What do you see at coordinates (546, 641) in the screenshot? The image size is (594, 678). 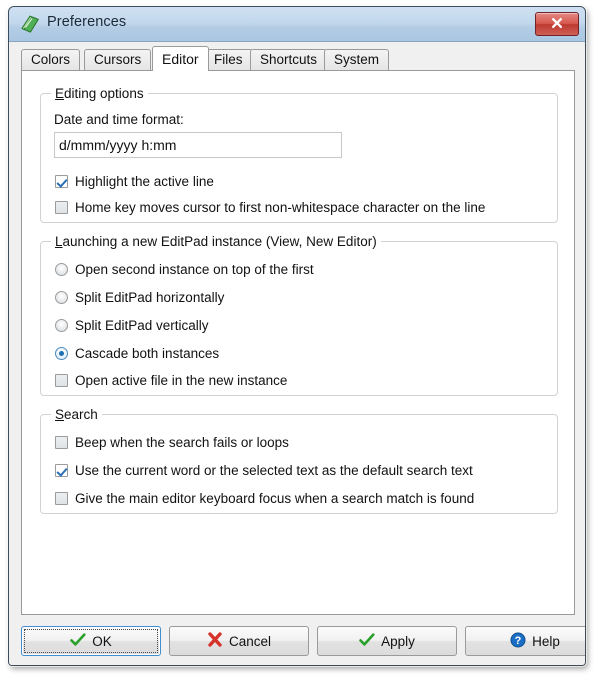 I see `help-button-label: Help` at bounding box center [546, 641].